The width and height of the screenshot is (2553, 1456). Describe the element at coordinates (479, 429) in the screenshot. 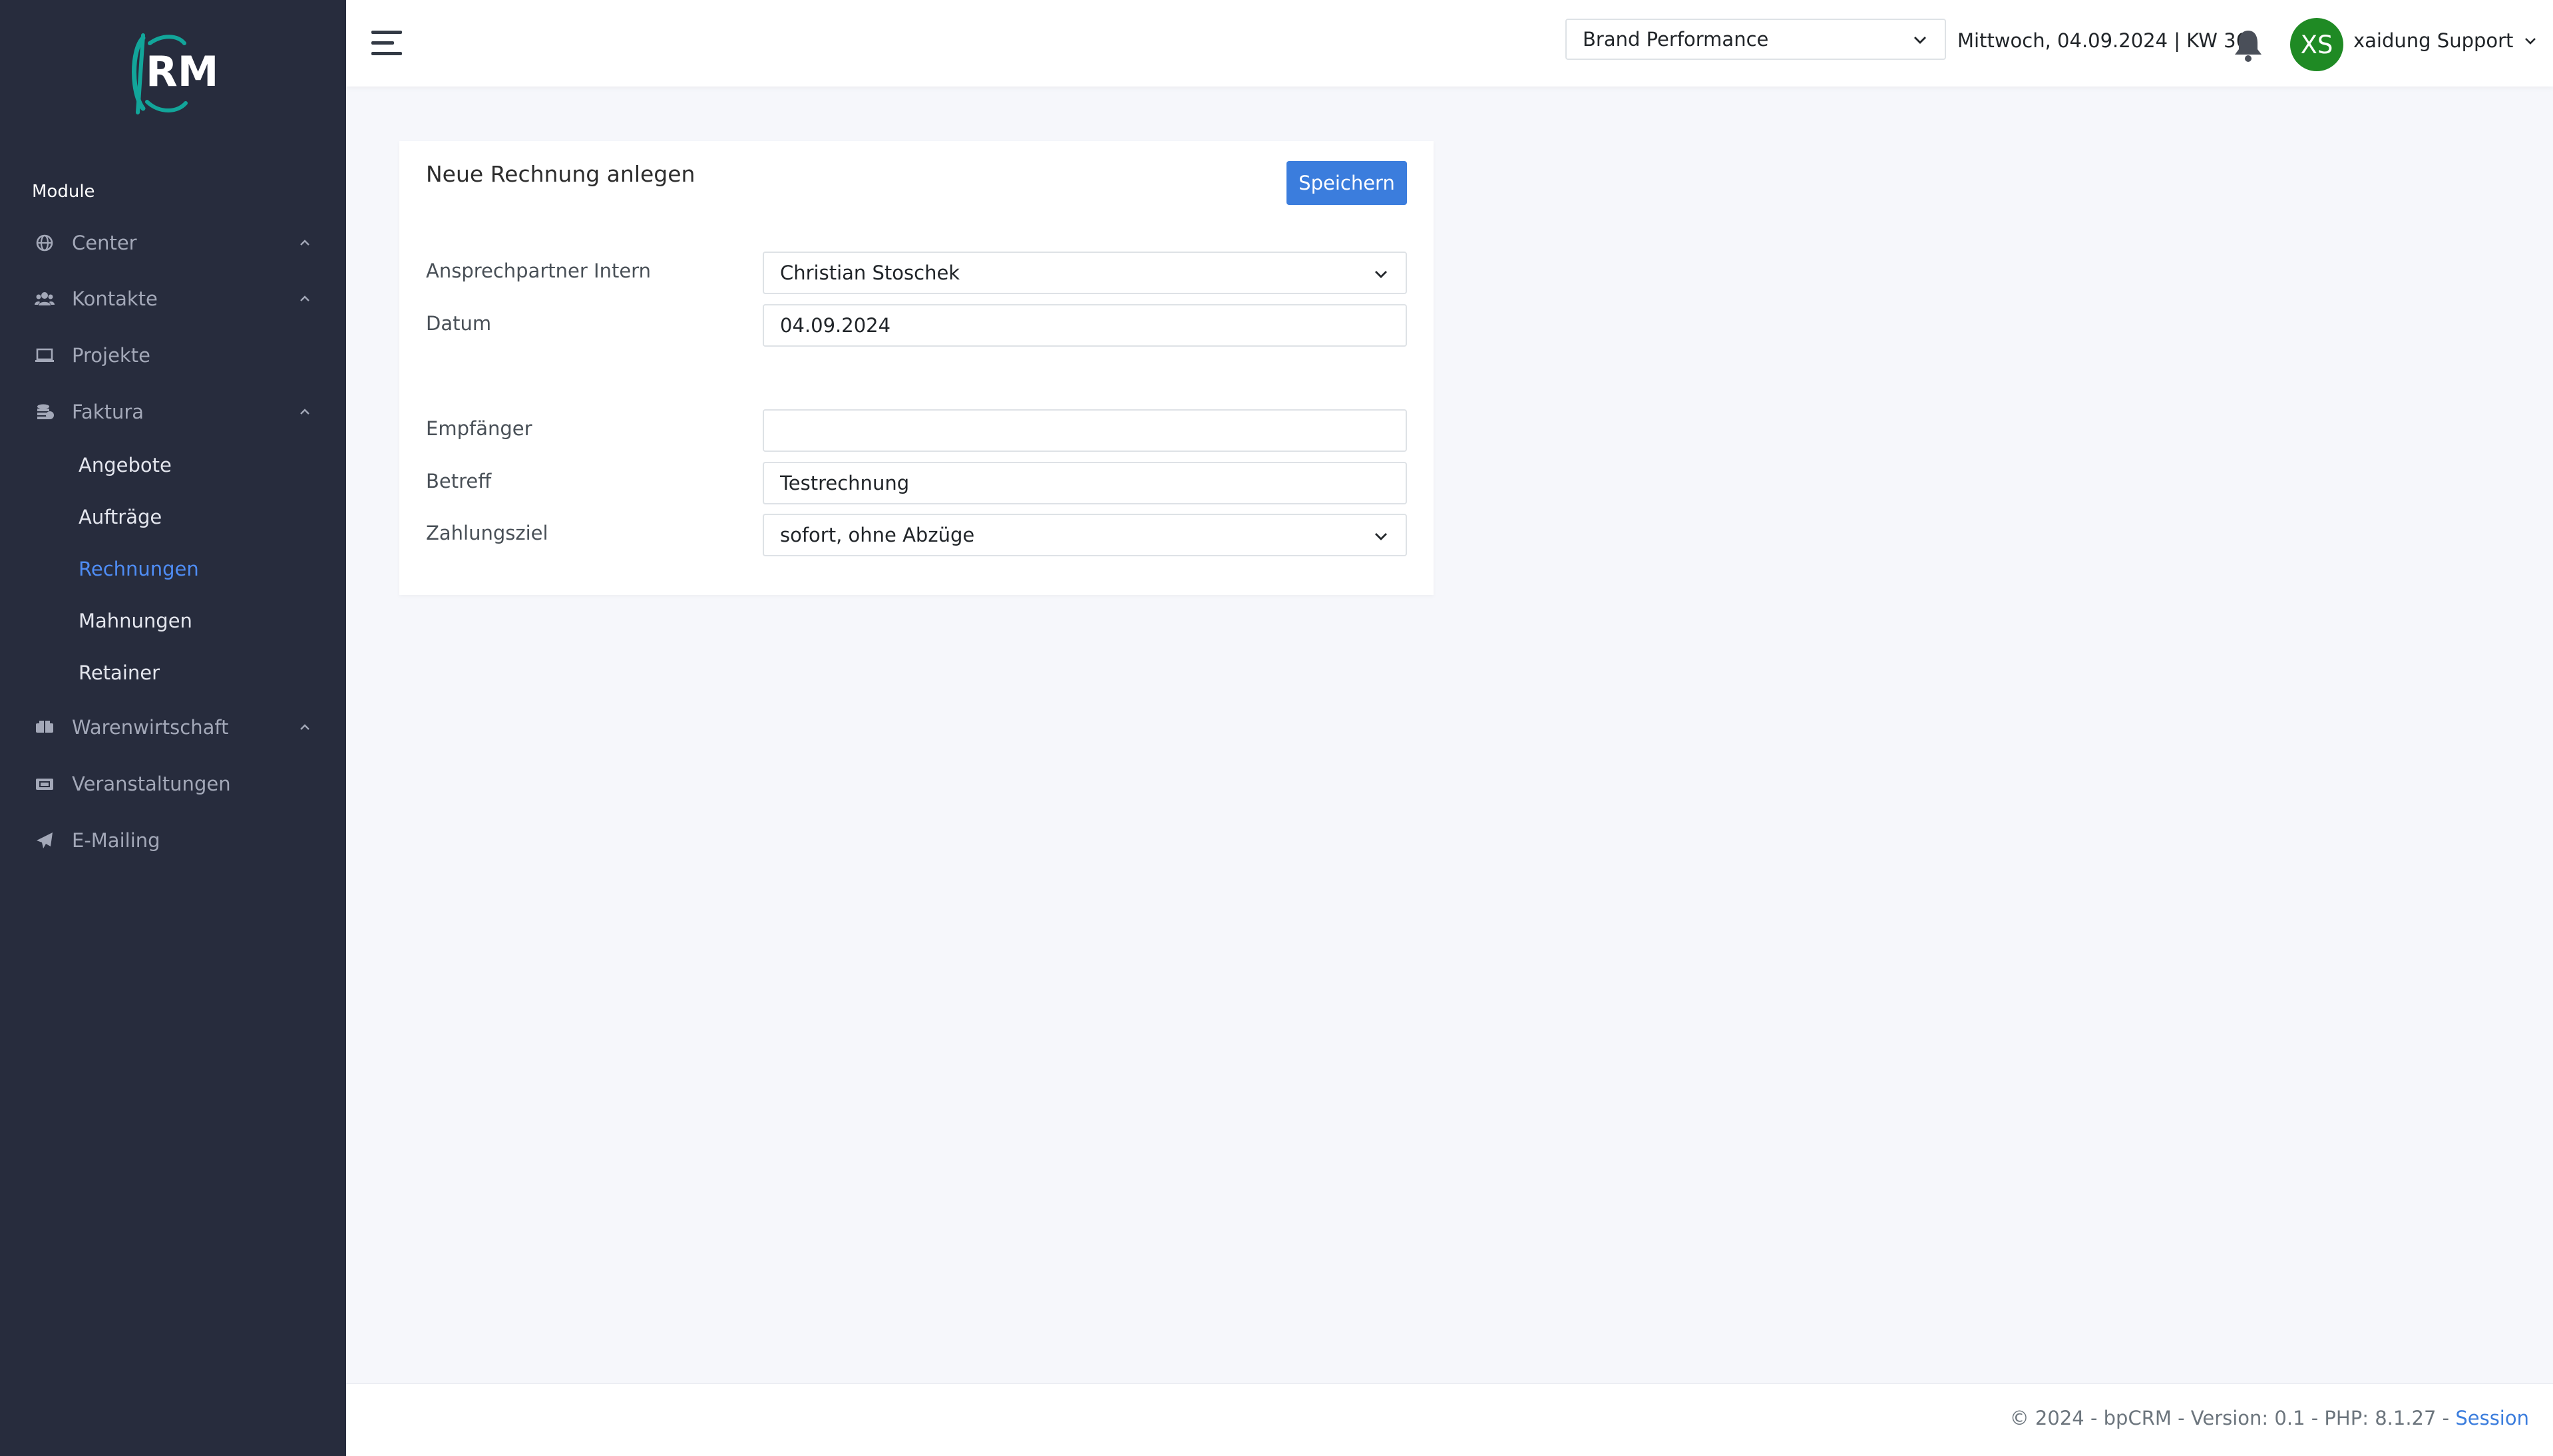

I see `label-empfaenger: Empfänger` at that location.